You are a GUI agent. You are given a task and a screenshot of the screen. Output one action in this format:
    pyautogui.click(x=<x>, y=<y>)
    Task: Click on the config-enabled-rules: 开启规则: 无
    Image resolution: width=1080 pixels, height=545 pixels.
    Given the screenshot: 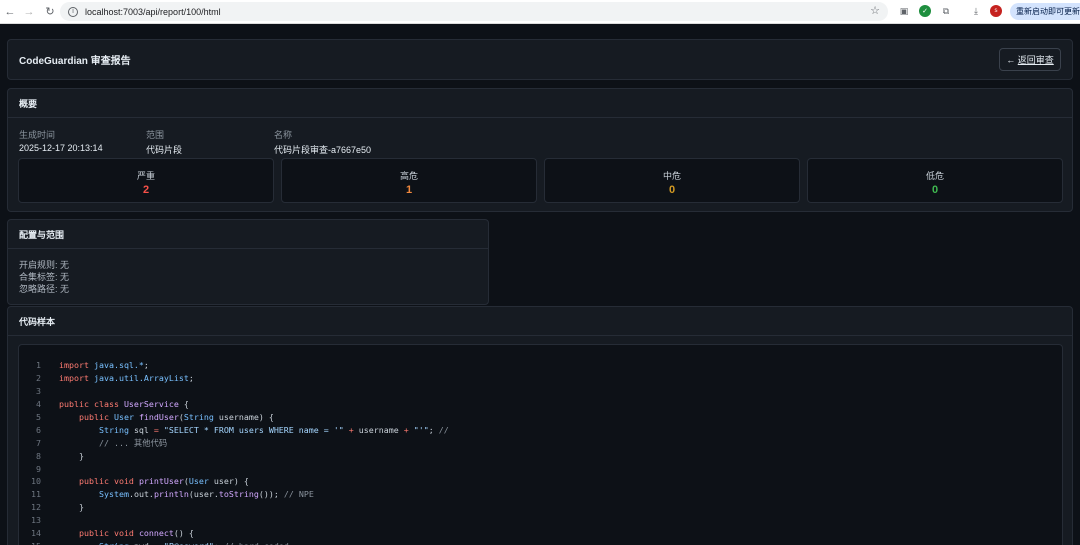 What is the action you would take?
    pyautogui.click(x=44, y=265)
    